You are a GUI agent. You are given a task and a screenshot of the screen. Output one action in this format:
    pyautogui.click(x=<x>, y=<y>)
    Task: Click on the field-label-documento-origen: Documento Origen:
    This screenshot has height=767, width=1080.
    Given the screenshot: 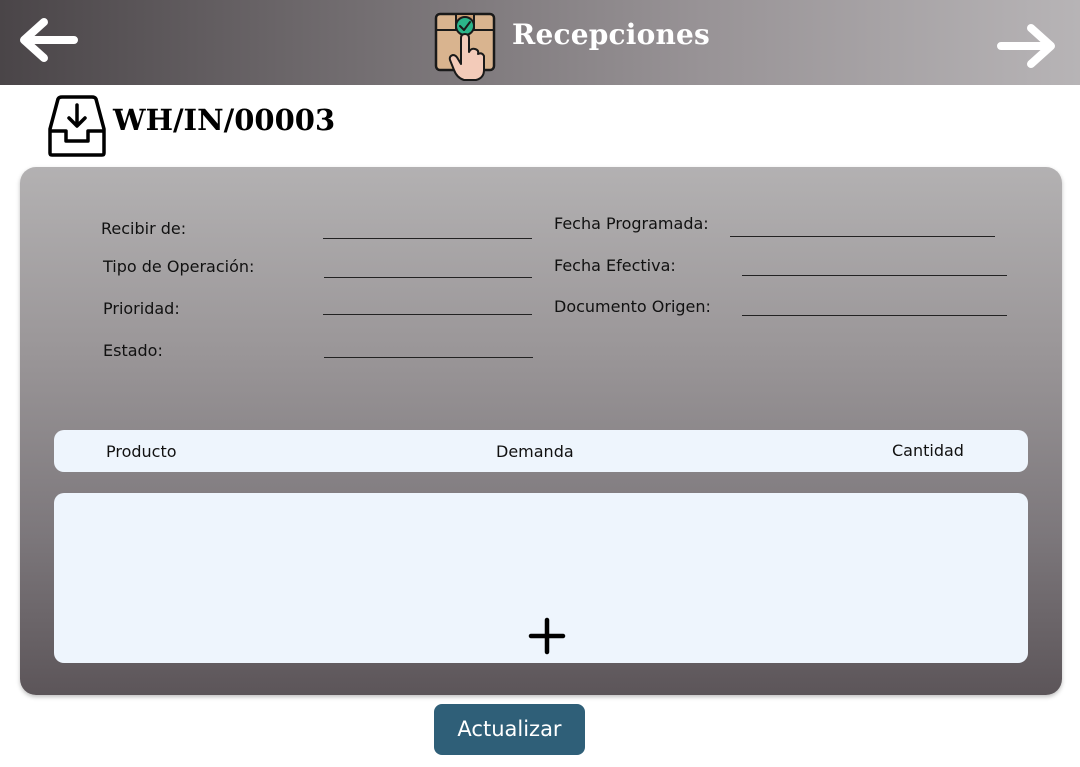 What is the action you would take?
    pyautogui.click(x=632, y=306)
    